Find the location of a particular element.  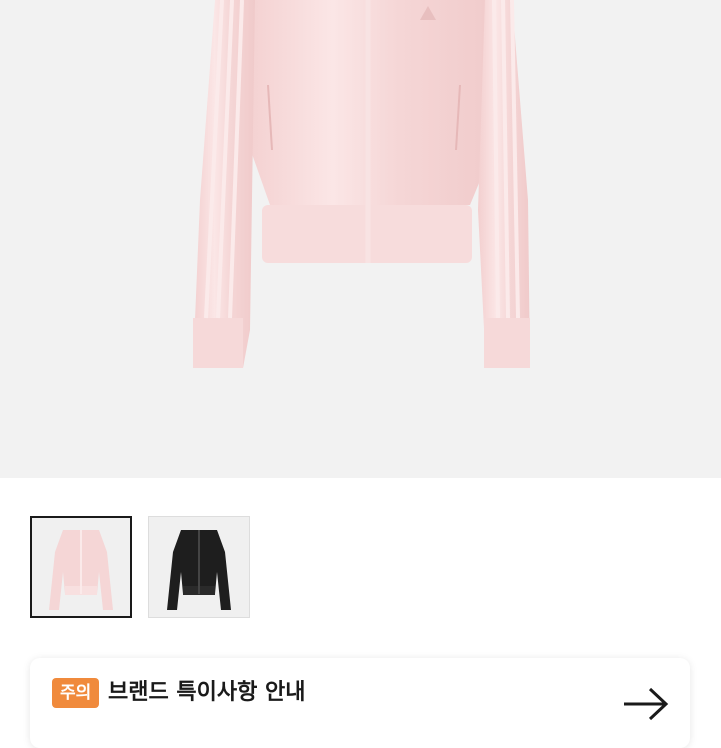

thumbnail-list is located at coordinates (140, 567).